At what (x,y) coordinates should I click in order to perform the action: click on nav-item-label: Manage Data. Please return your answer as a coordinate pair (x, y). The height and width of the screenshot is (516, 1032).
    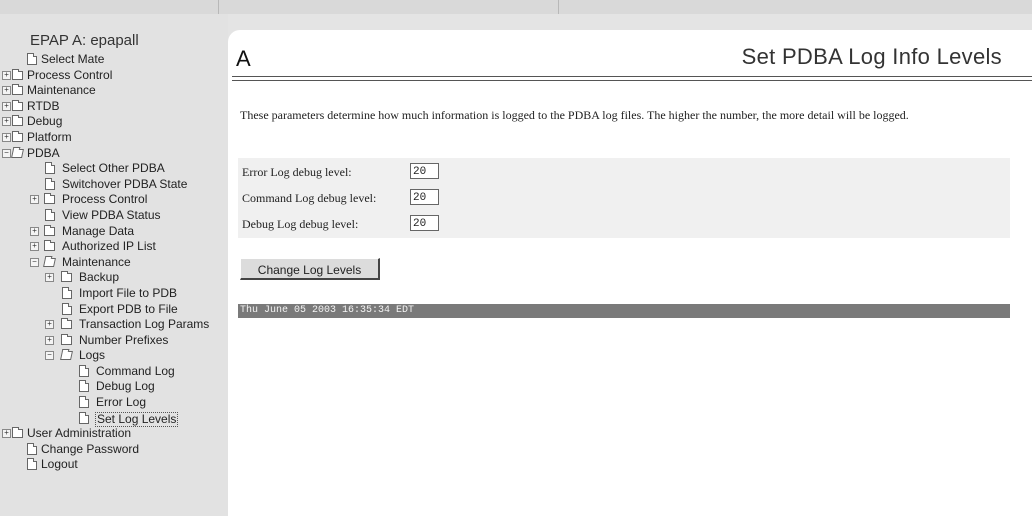
    Looking at the image, I should click on (98, 230).